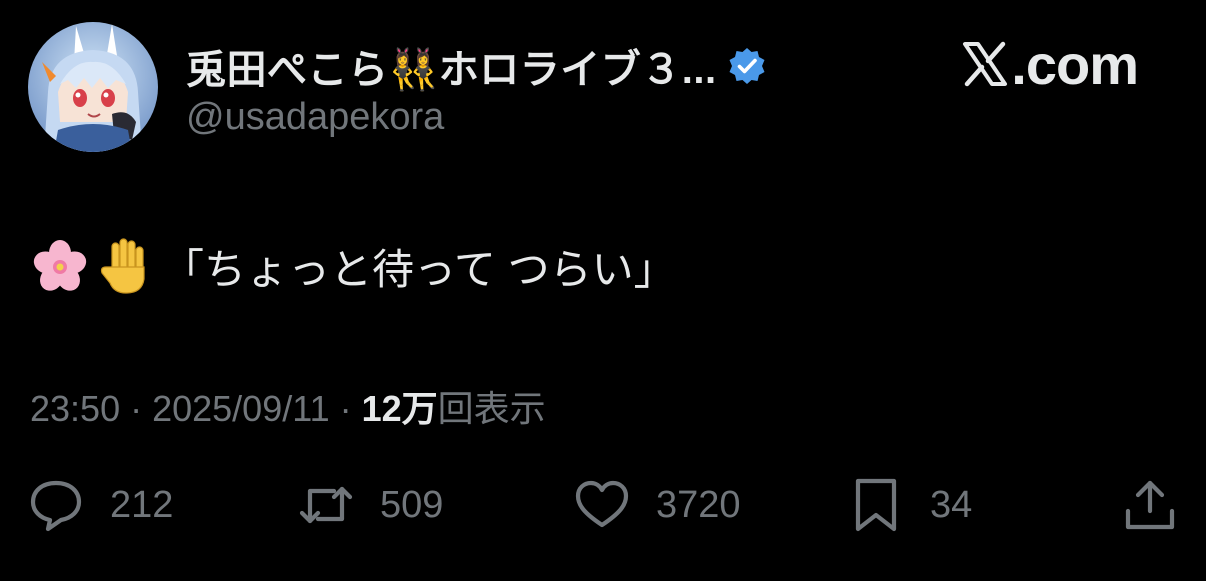  I want to click on tweet-time: 23:50, so click(75, 408).